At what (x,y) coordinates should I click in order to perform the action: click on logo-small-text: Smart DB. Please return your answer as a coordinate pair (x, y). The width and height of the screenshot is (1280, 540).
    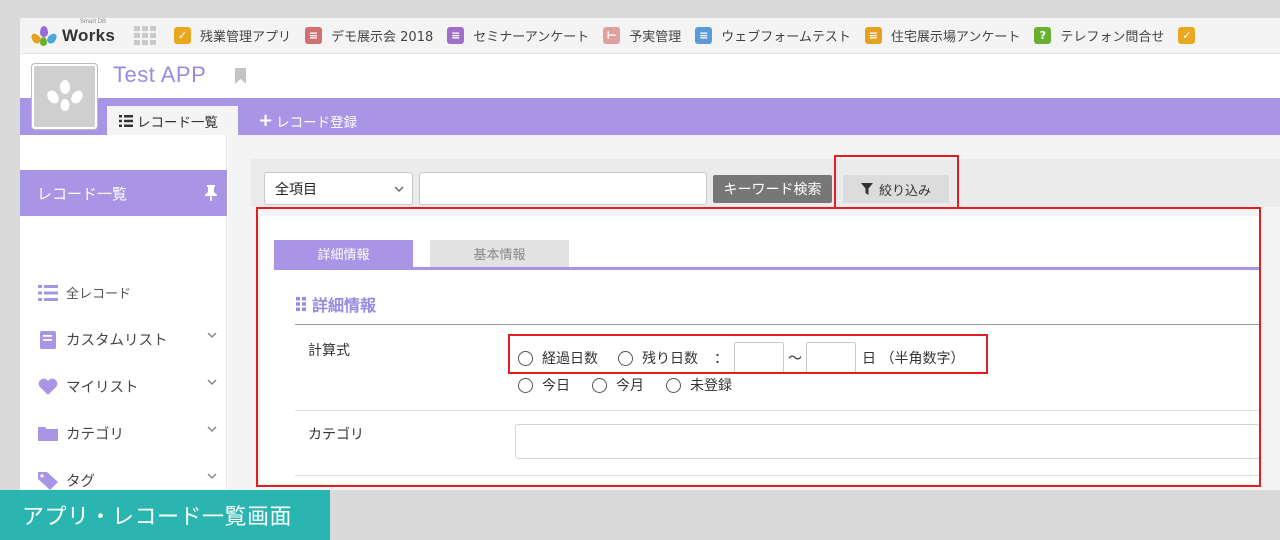
    Looking at the image, I should click on (93, 21).